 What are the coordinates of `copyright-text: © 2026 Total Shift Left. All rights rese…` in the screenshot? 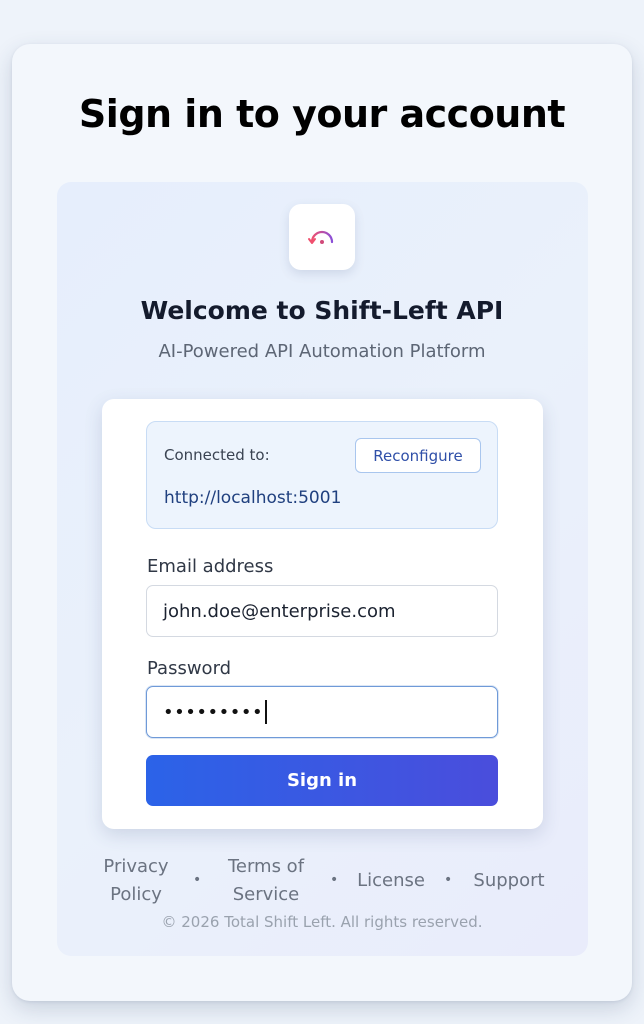 It's located at (322, 922).